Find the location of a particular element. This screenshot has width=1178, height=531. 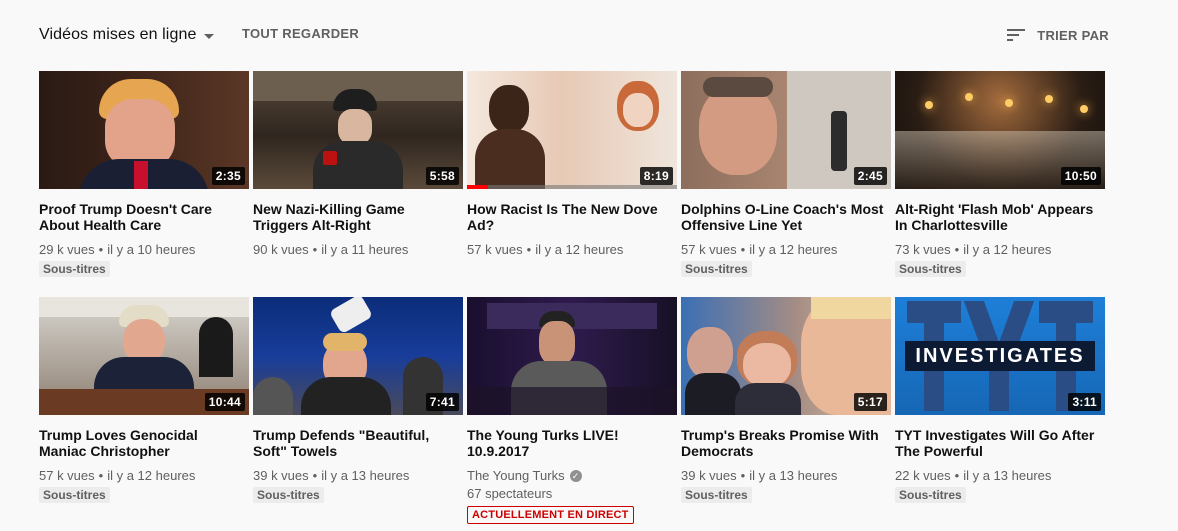

view-count: 29 k vues is located at coordinates (67, 249).